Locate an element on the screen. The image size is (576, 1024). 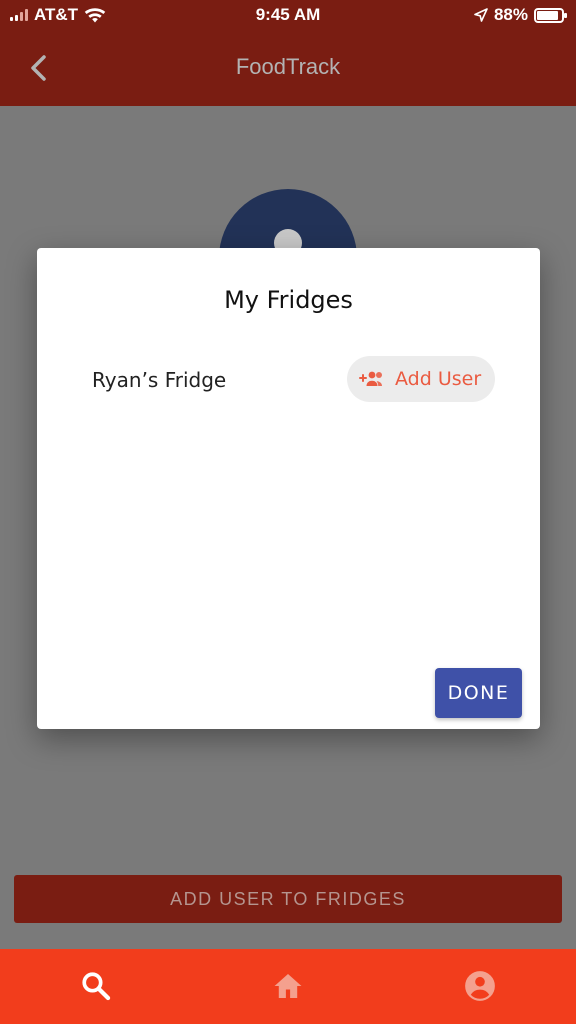
status-right: 88% is located at coordinates (520, 15).